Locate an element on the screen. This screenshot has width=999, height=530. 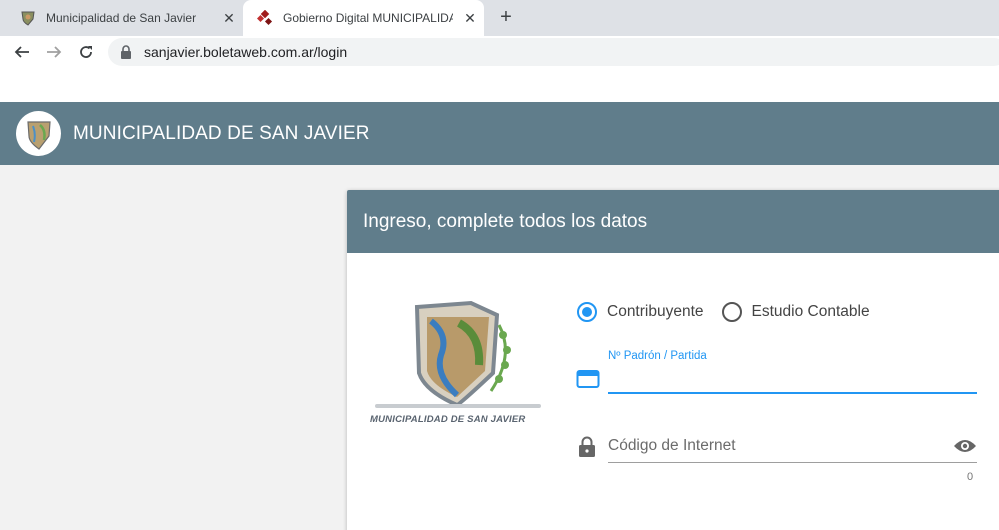
reload-icon is located at coordinates (86, 52).